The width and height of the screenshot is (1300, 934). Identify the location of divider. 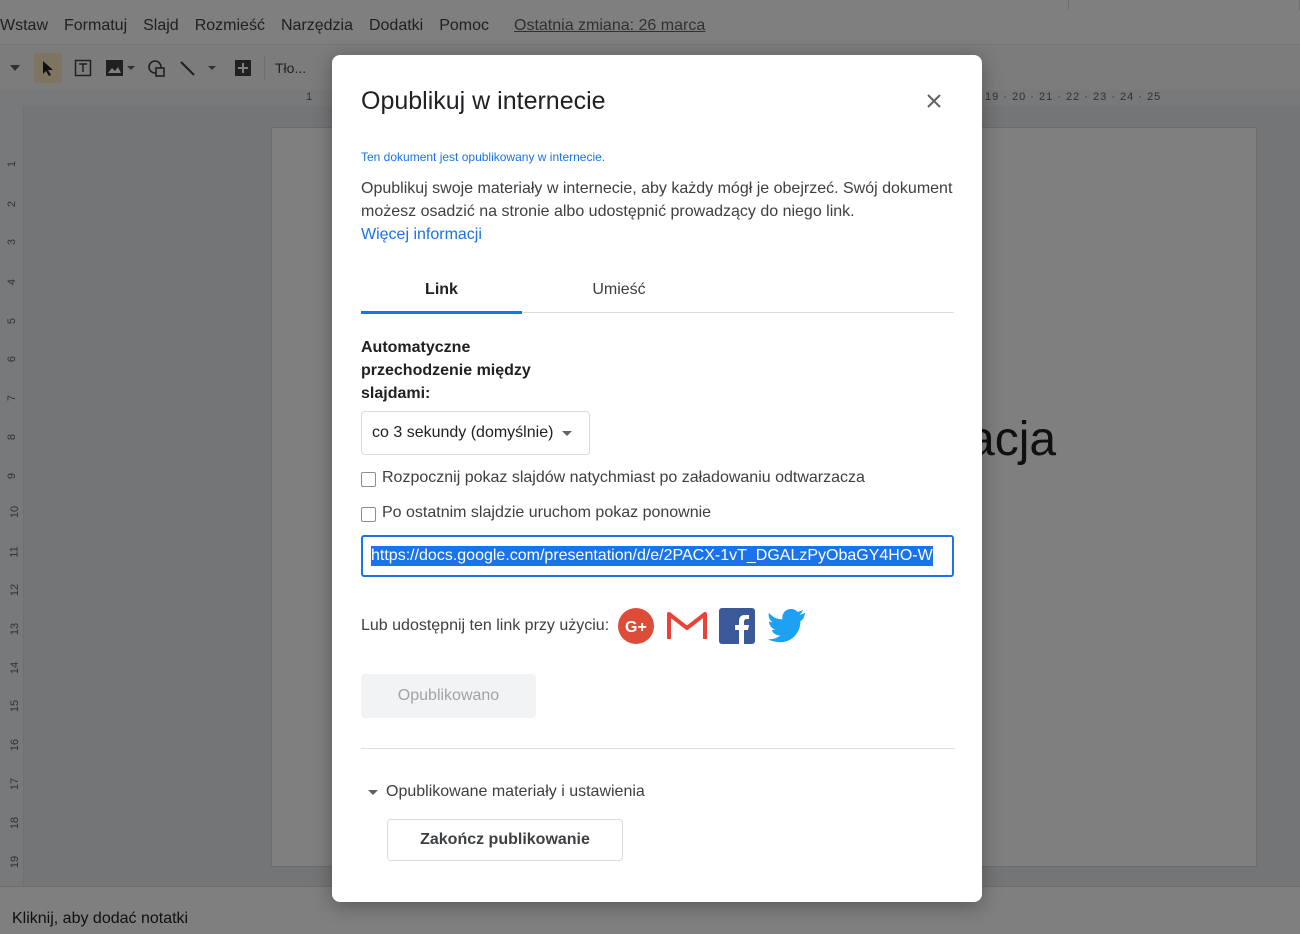
(658, 748).